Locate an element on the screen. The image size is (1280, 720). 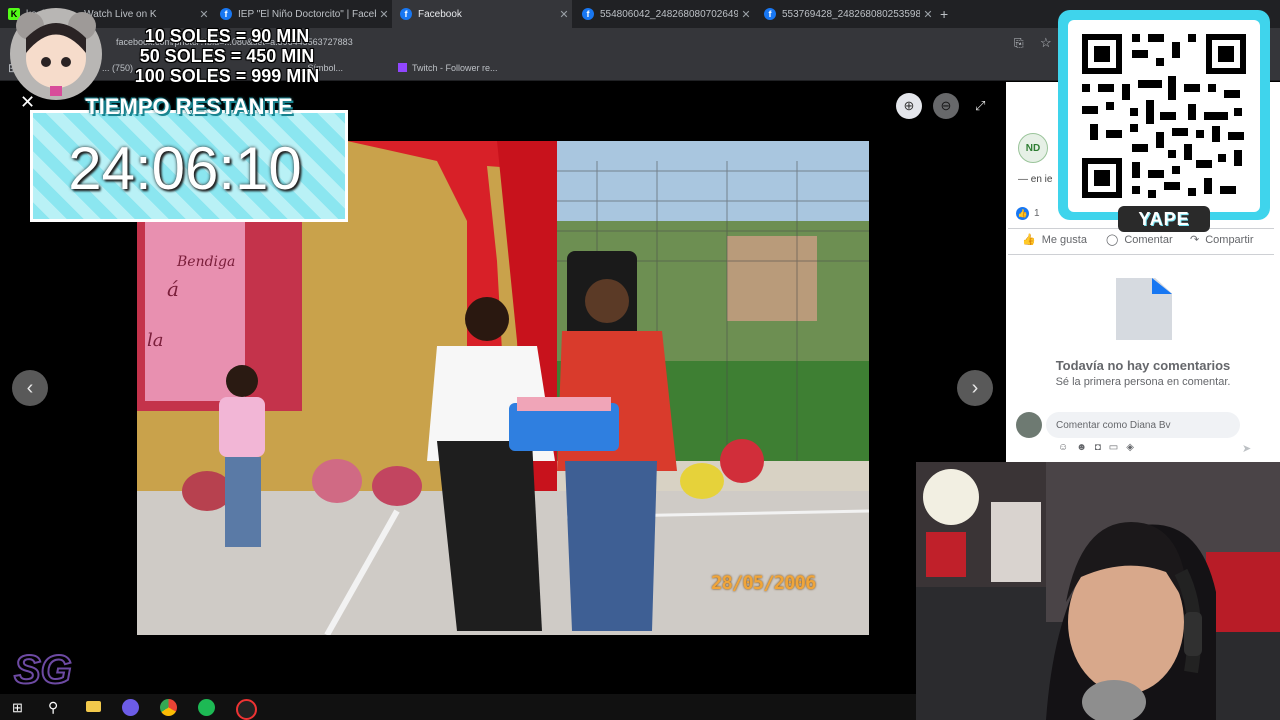
qr-label: YAPE is located at coordinates (1164, 219).